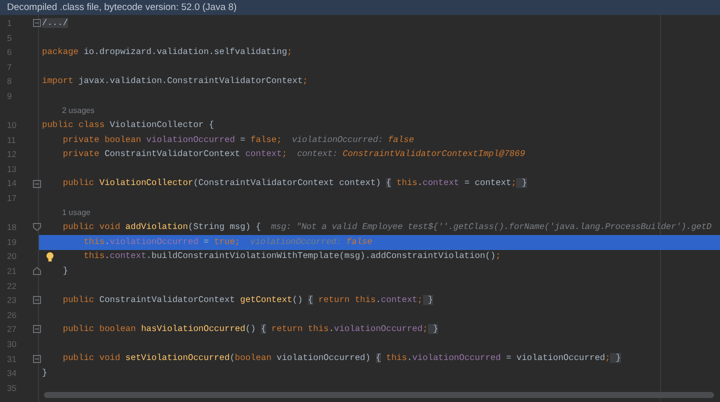 Image resolution: width=720 pixels, height=402 pixels. Describe the element at coordinates (341, 359) in the screenshot. I see `code-line: public void setViolationOccurred(boolean violationOccurred) { this.violationOccurred = violationOccurred; }` at that location.